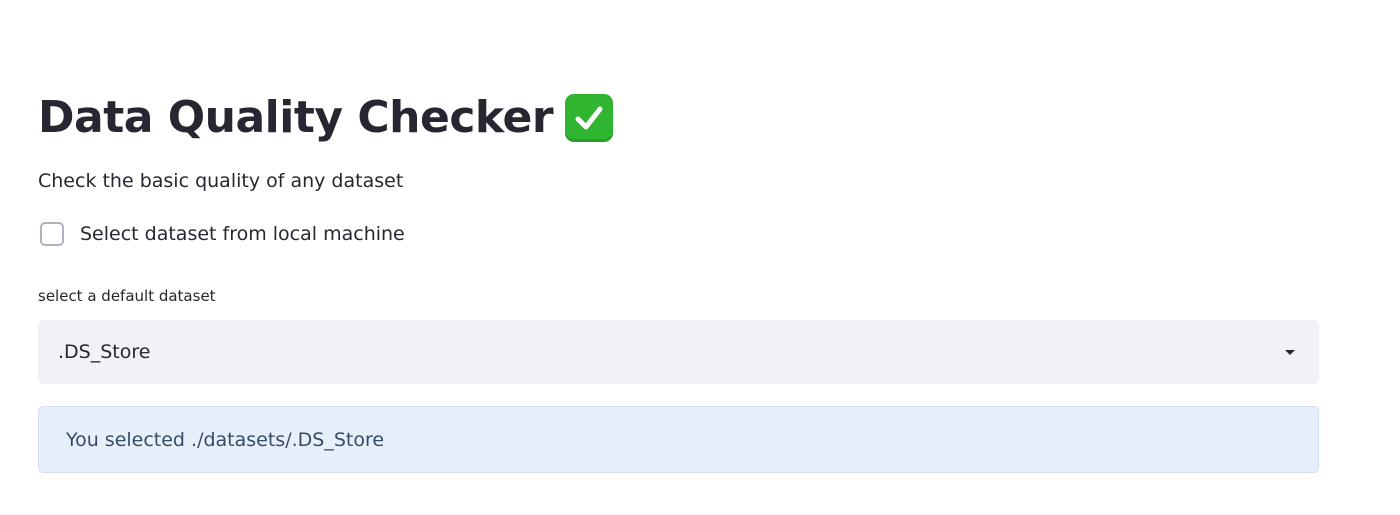 Image resolution: width=1400 pixels, height=515 pixels. I want to click on check-mark-button-icon, so click(589, 118).